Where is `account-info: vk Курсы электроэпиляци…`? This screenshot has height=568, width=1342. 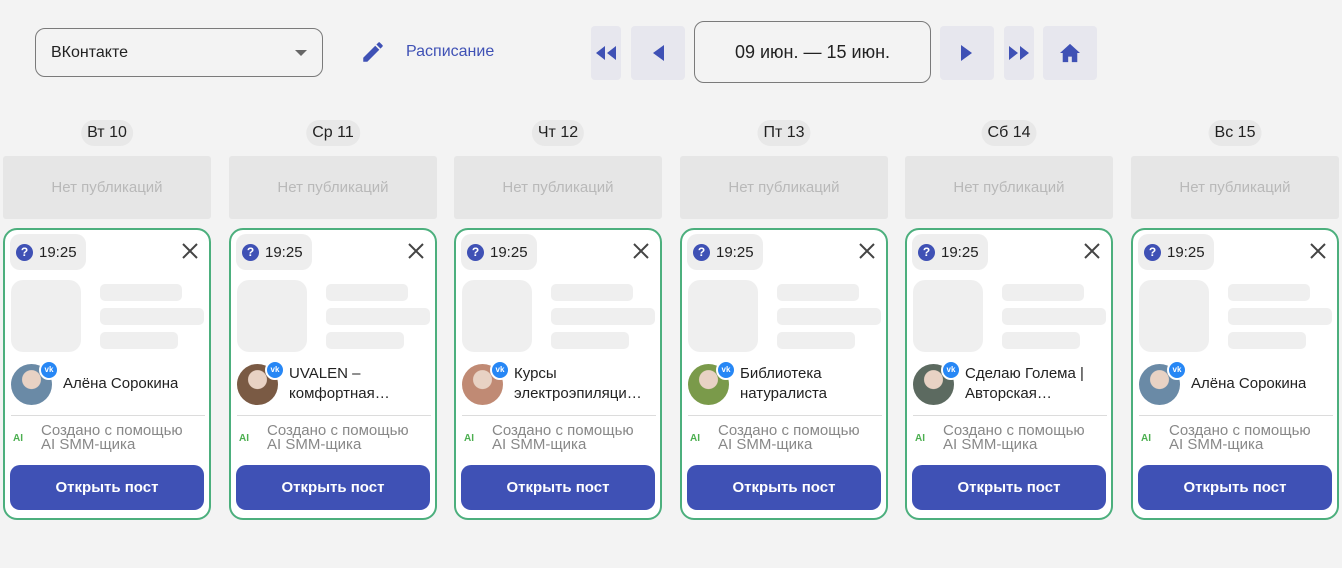 account-info: vk Курсы электроэпиляци… is located at coordinates (558, 382).